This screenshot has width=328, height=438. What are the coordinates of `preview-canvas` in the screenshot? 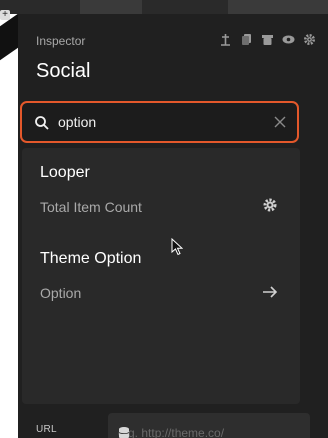 It's located at (9, 225).